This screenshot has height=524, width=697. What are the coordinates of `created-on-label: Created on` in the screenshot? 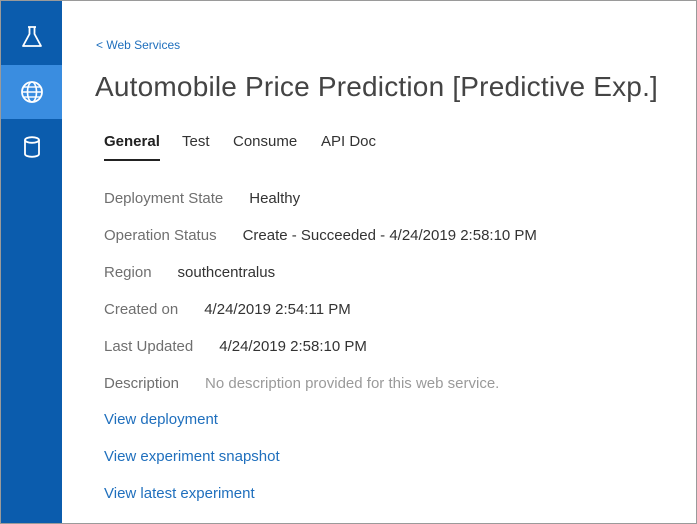 It's located at (141, 309).